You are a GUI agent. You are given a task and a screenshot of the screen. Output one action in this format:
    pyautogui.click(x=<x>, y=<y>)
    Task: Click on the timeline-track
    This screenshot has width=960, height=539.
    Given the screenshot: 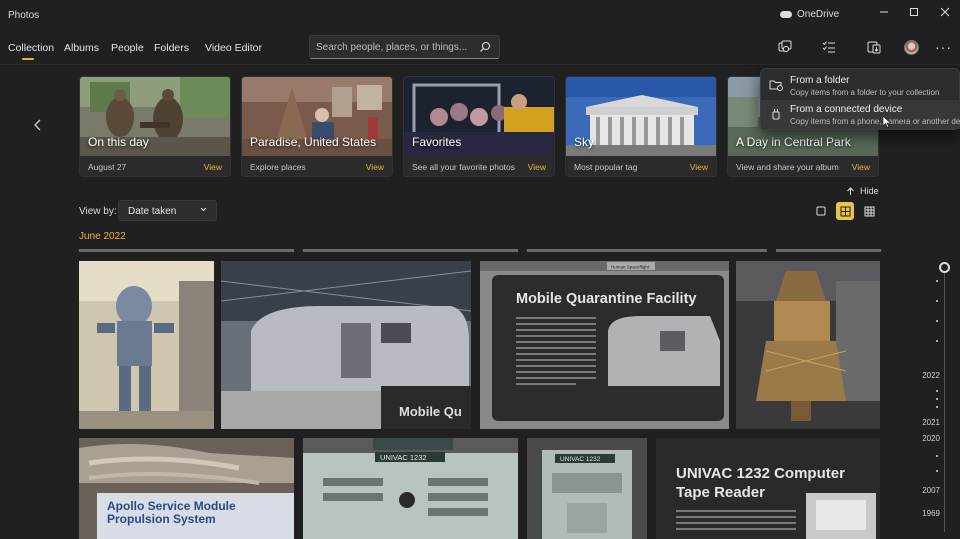 What is the action you would take?
    pyautogui.click(x=944, y=401)
    